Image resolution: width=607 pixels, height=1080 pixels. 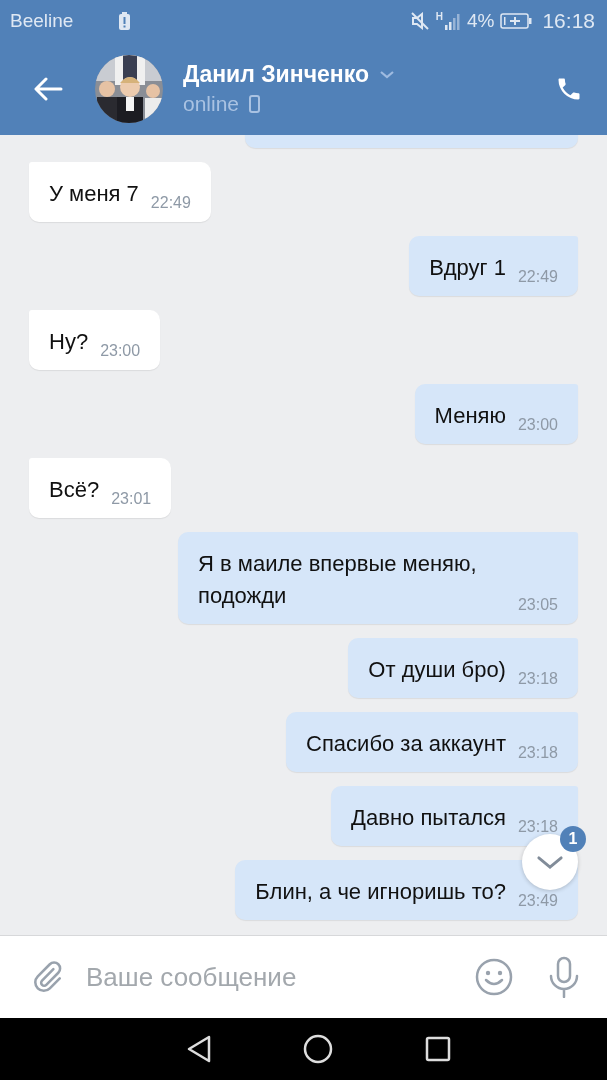 What do you see at coordinates (573, 839) in the screenshot?
I see `unread-badge: 1` at bounding box center [573, 839].